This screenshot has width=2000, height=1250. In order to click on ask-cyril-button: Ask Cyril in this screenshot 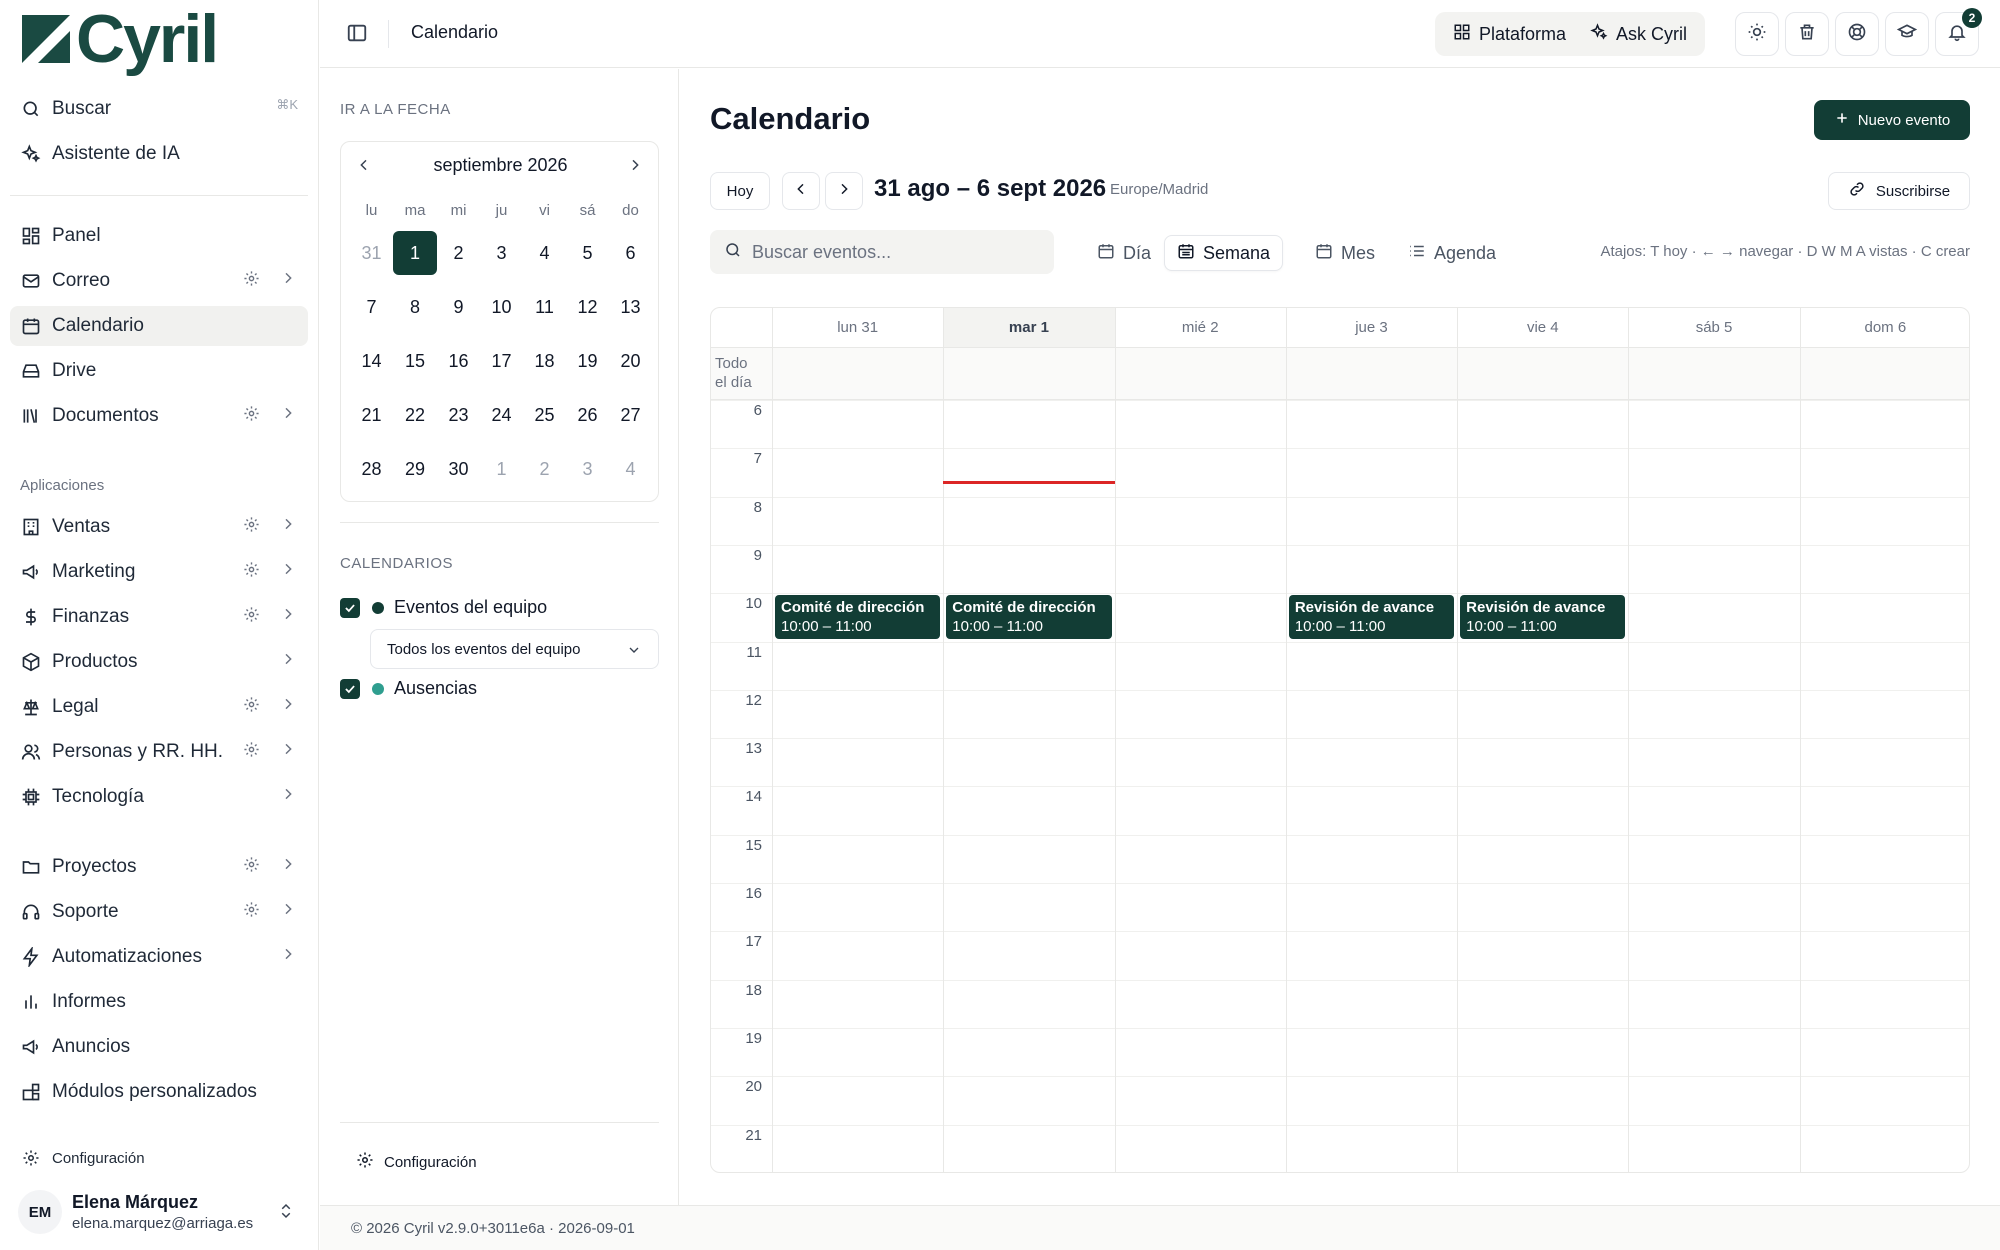, I will do `click(1638, 34)`.